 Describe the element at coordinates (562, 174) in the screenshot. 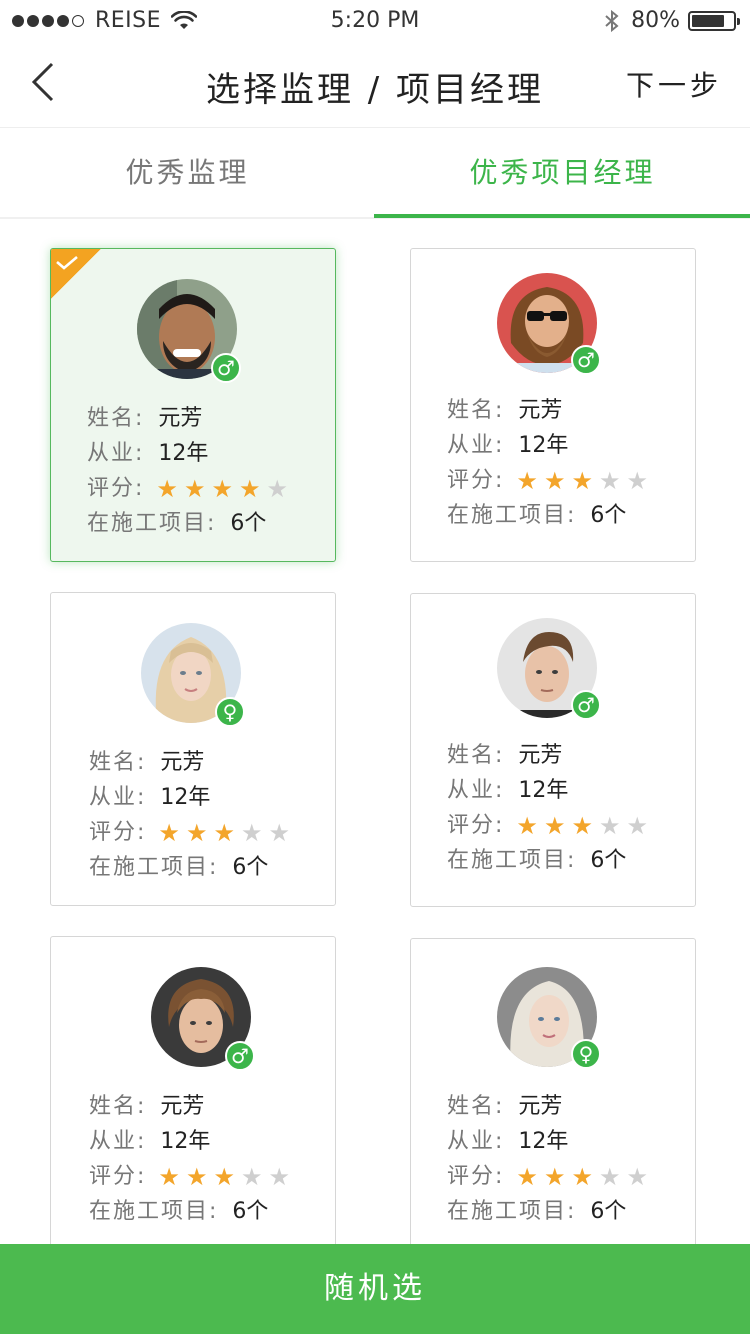

I see `tab-excellent-project-manager: 优秀项目经理` at that location.